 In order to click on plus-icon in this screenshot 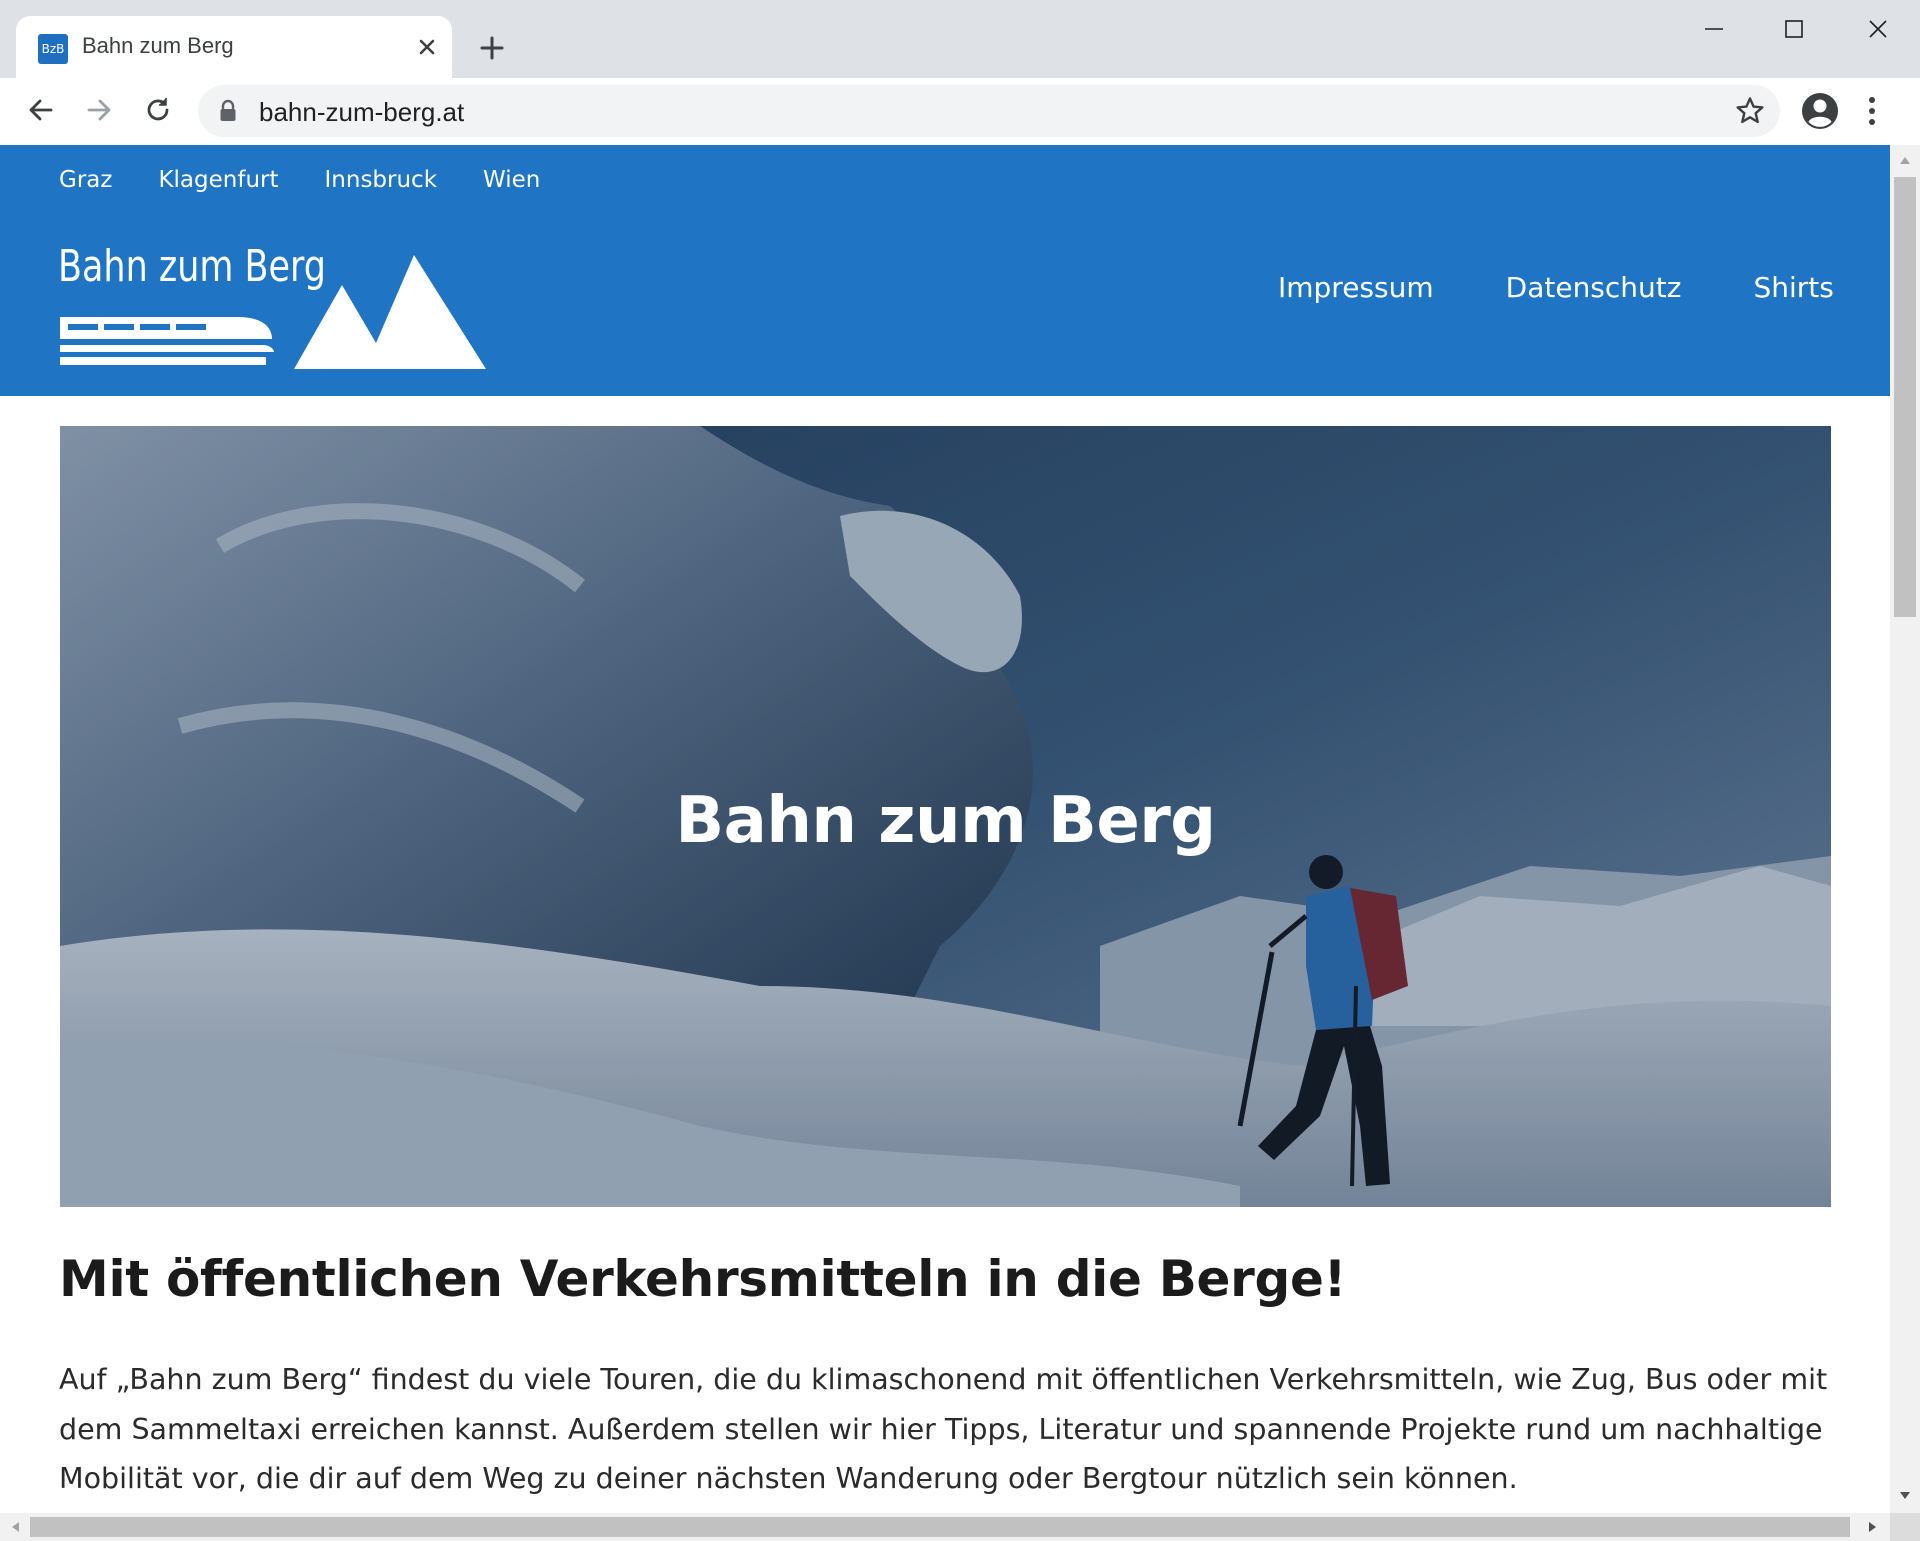, I will do `click(492, 48)`.